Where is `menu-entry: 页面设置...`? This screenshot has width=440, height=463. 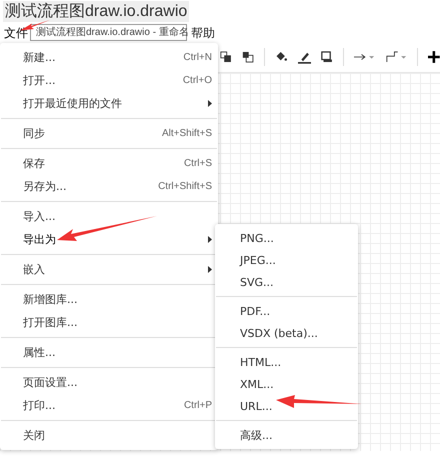 menu-entry: 页面设置... is located at coordinates (109, 382).